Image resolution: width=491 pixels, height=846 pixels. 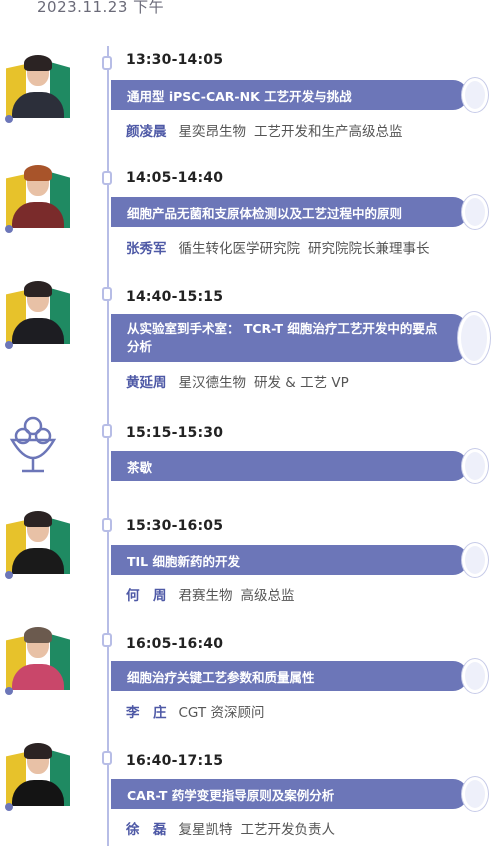 What do you see at coordinates (175, 297) in the screenshot?
I see `session-time: 14:40-15:15` at bounding box center [175, 297].